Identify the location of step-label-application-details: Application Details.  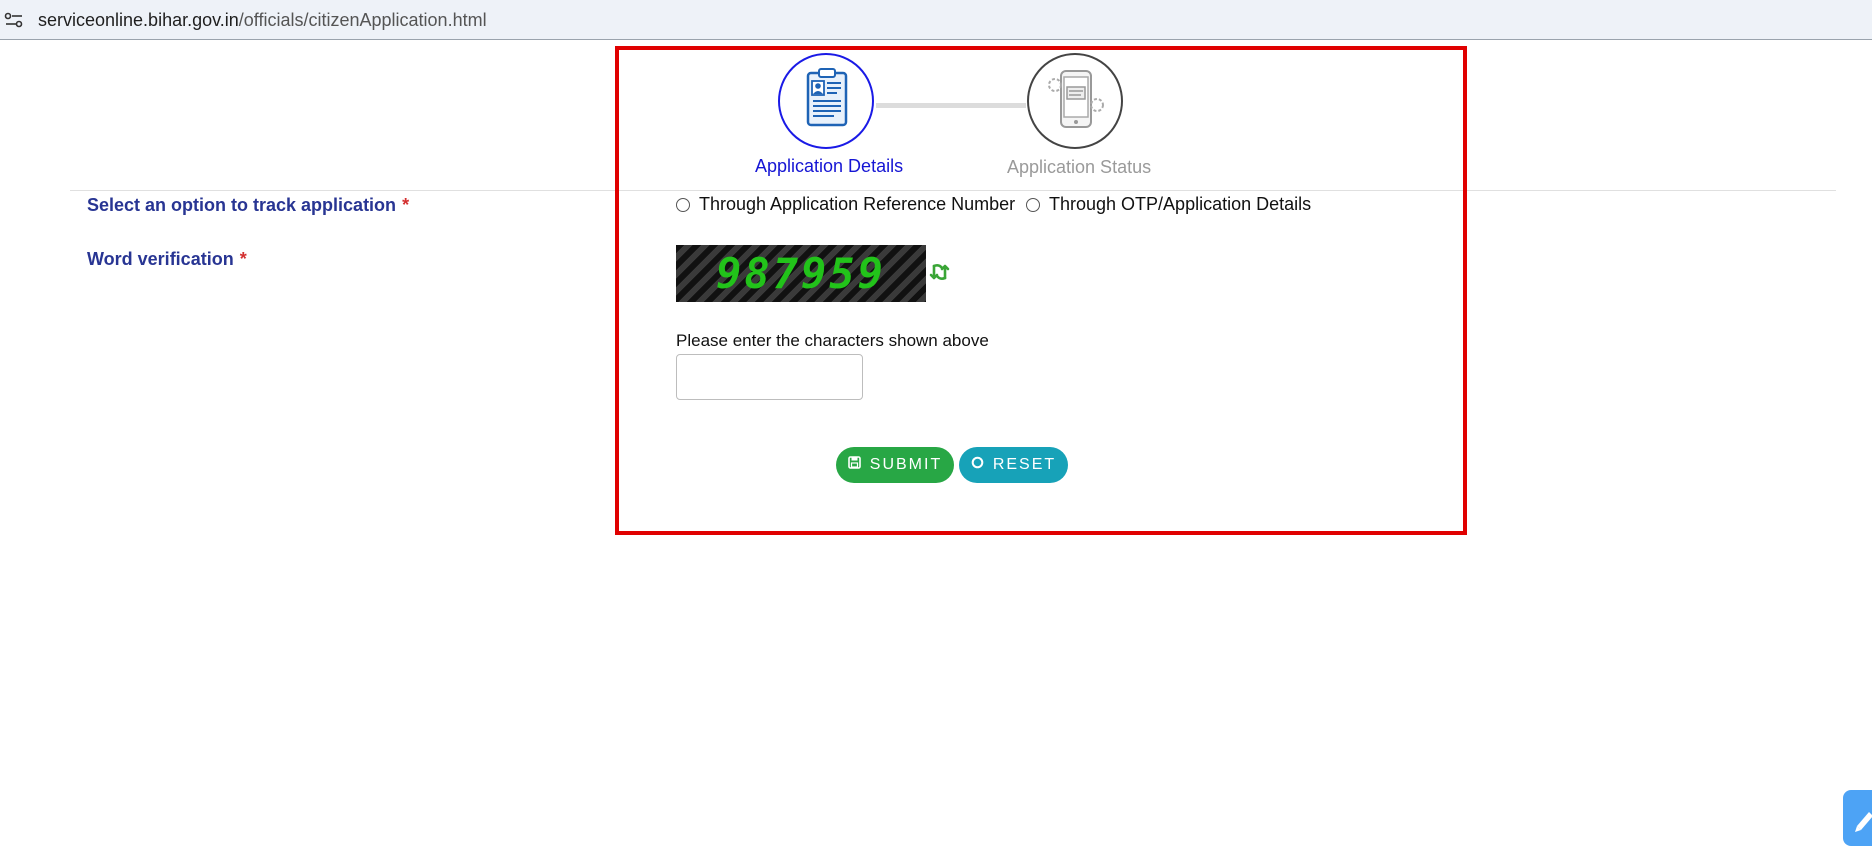
(829, 166).